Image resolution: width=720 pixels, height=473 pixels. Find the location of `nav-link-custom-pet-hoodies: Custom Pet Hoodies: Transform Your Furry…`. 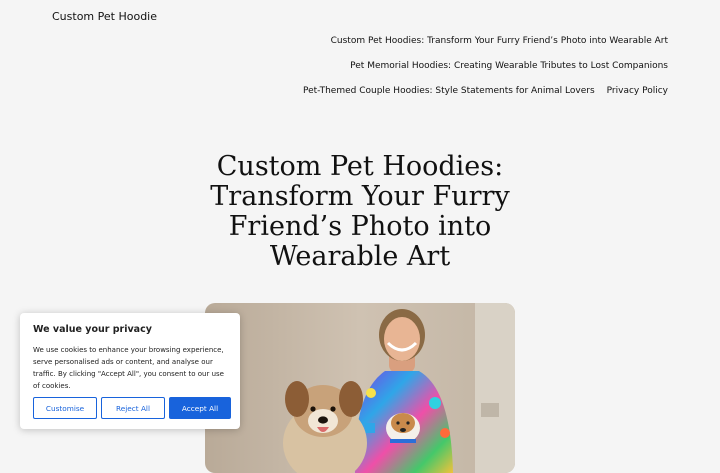

nav-link-custom-pet-hoodies: Custom Pet Hoodies: Transform Your Furry… is located at coordinates (499, 41).